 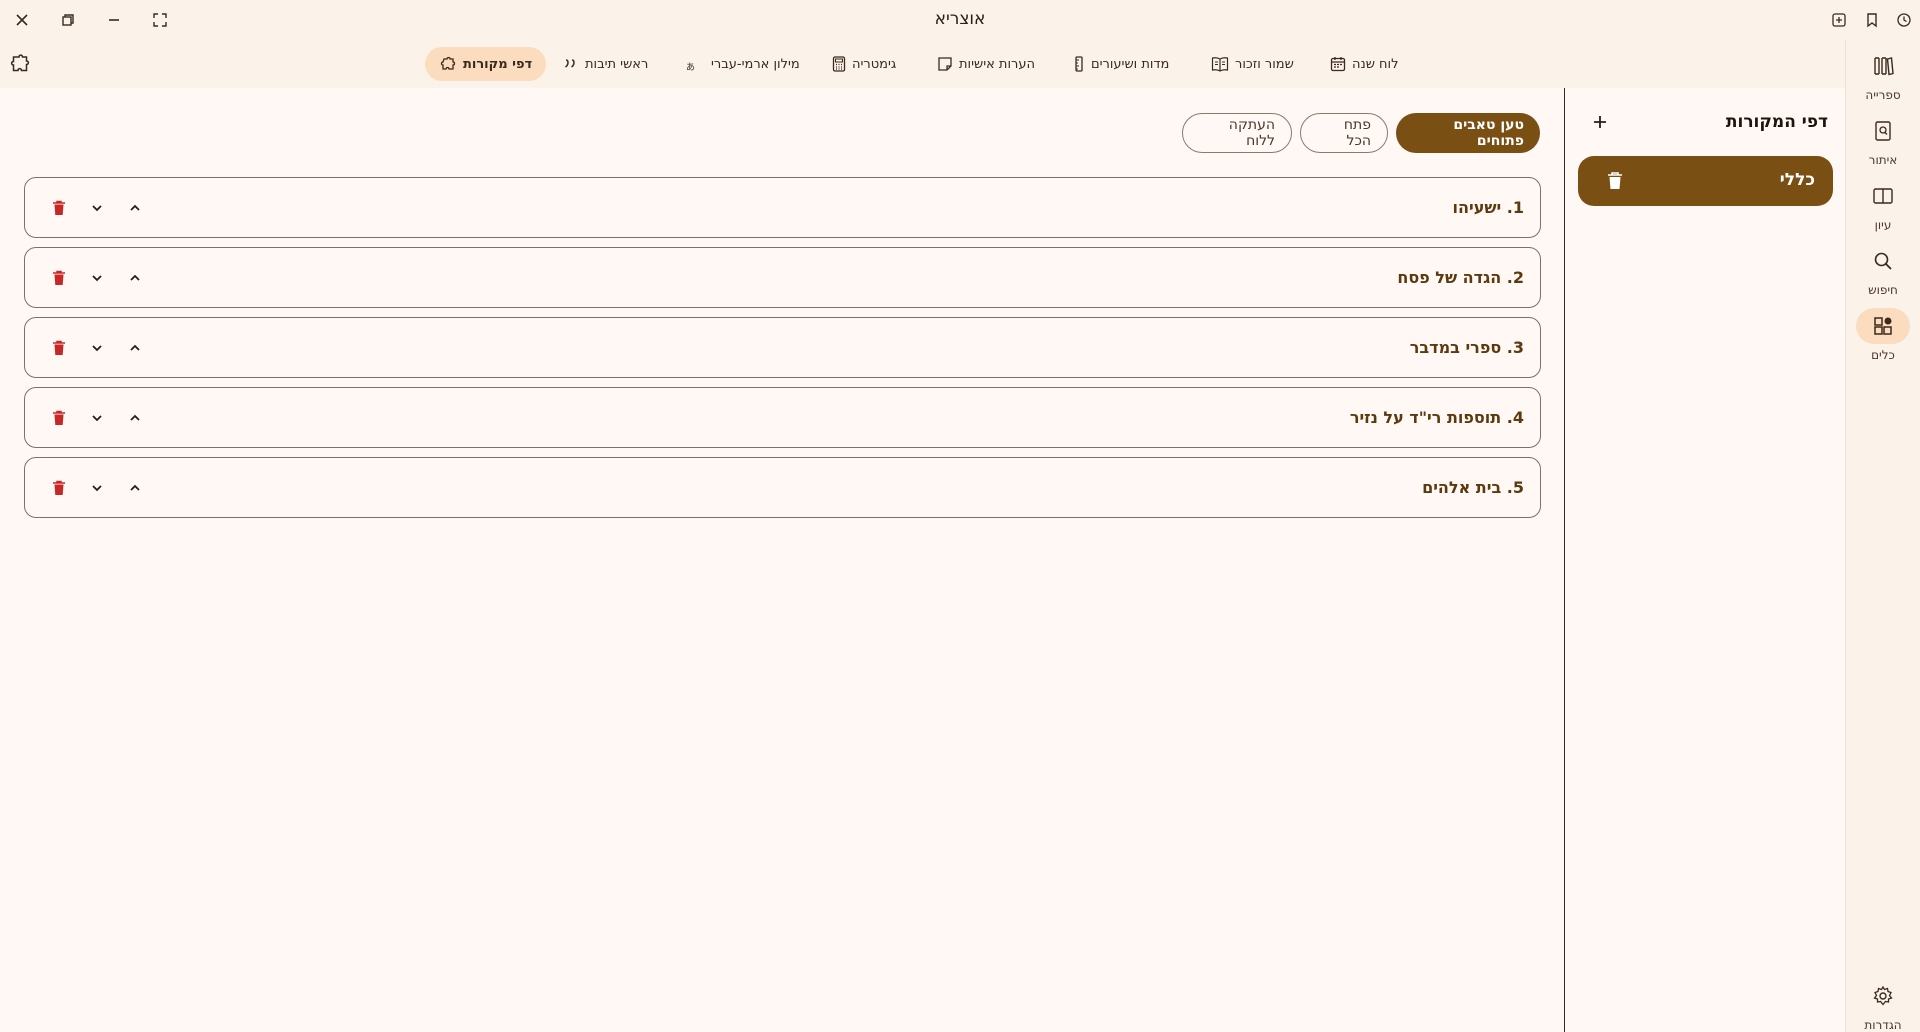 What do you see at coordinates (782, 487) in the screenshot?
I see `source-list-item: 5. בית אלהים` at bounding box center [782, 487].